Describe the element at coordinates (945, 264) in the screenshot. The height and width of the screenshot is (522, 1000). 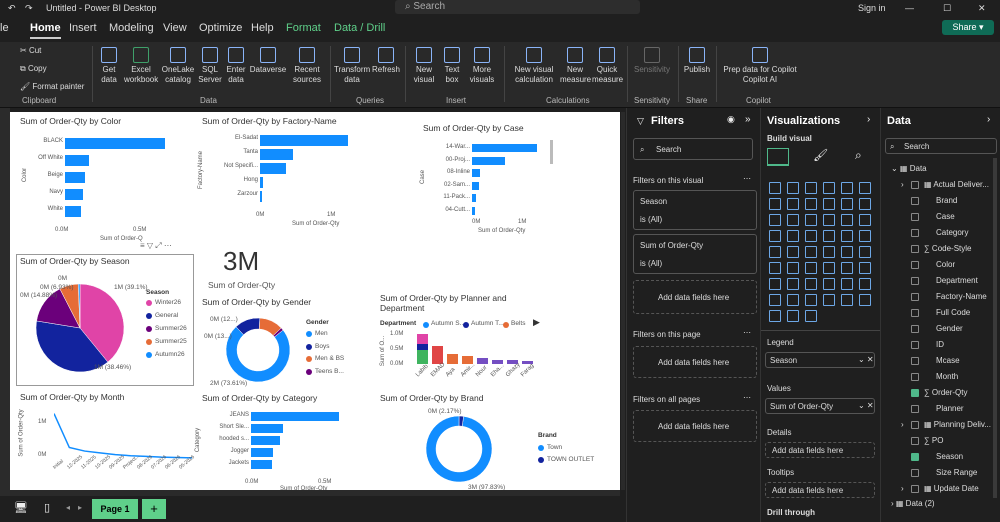
I see `field-item: Color` at that location.